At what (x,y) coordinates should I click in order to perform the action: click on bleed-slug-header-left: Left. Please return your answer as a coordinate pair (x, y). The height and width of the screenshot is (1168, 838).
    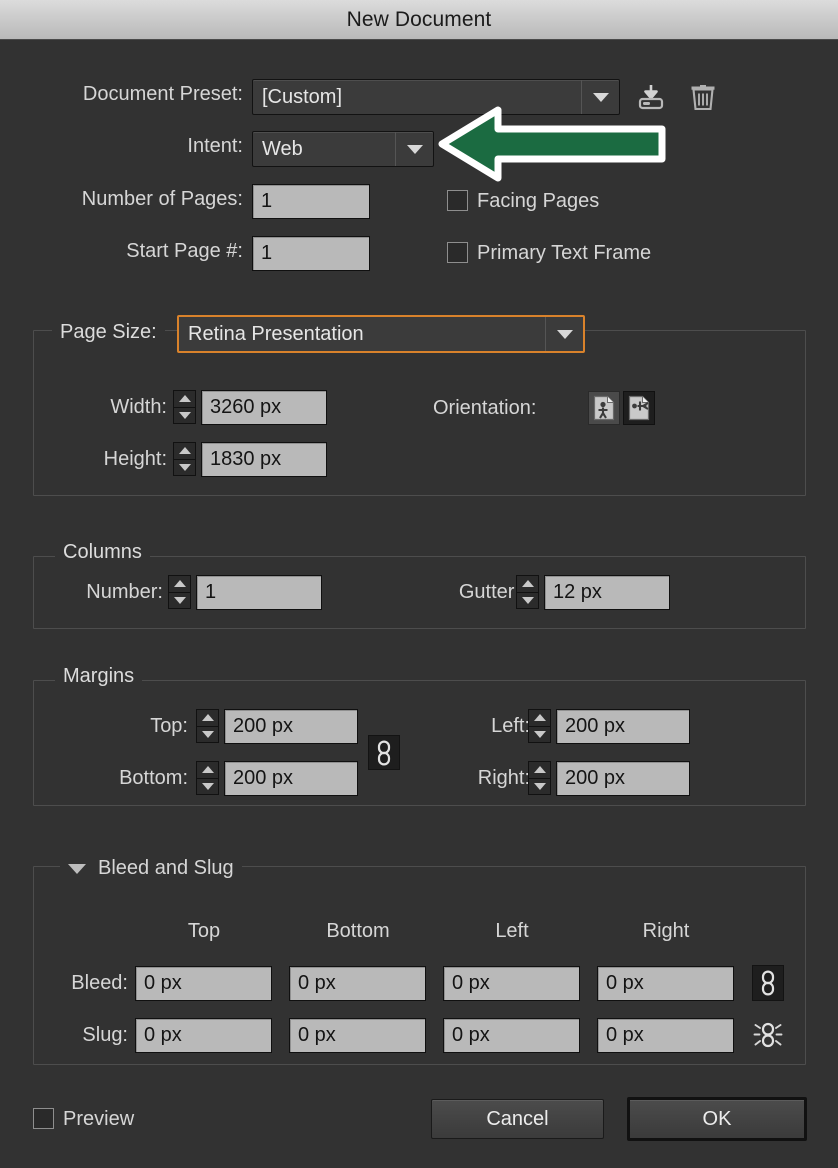
    Looking at the image, I should click on (512, 931).